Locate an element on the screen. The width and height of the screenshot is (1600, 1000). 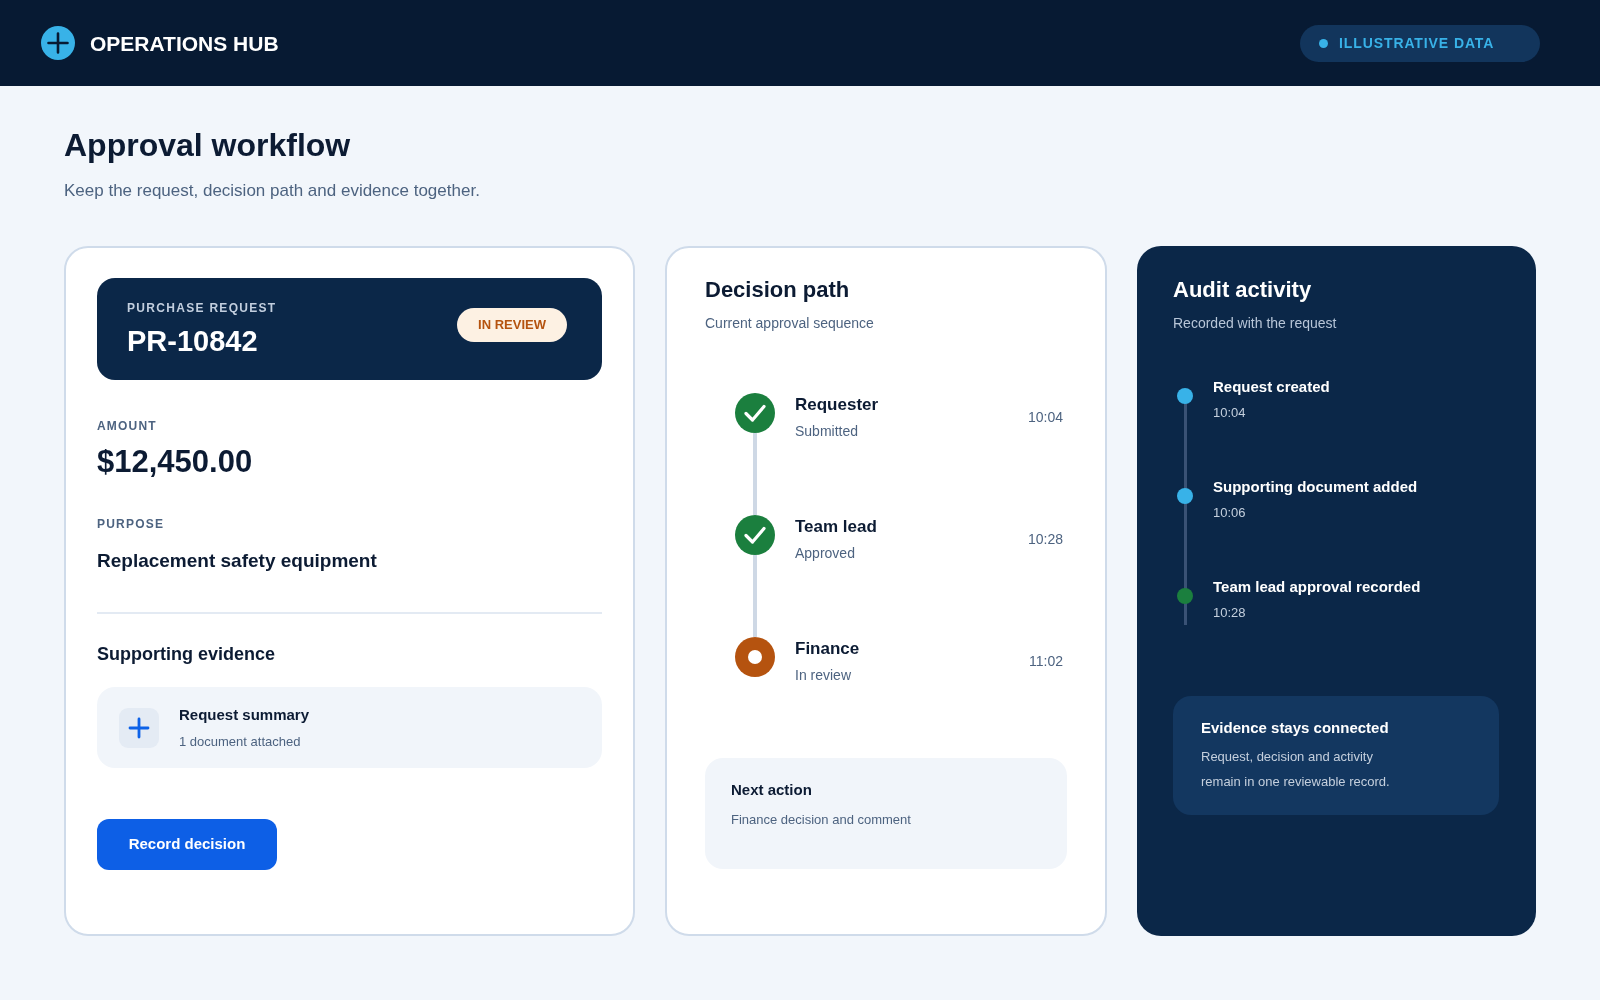
evidence-title: Request summary is located at coordinates (244, 714).